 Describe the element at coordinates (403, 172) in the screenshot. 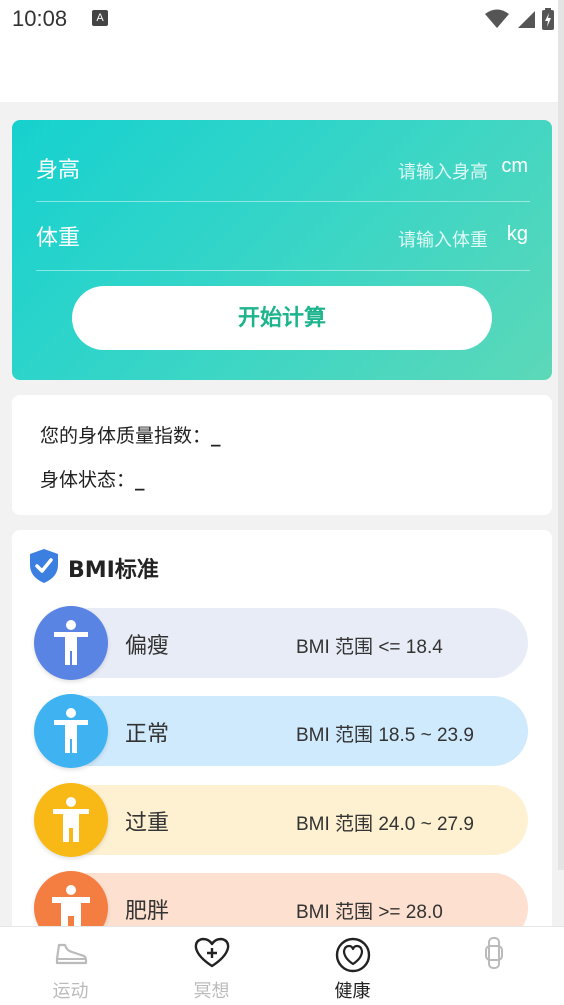

I see `height-input` at that location.